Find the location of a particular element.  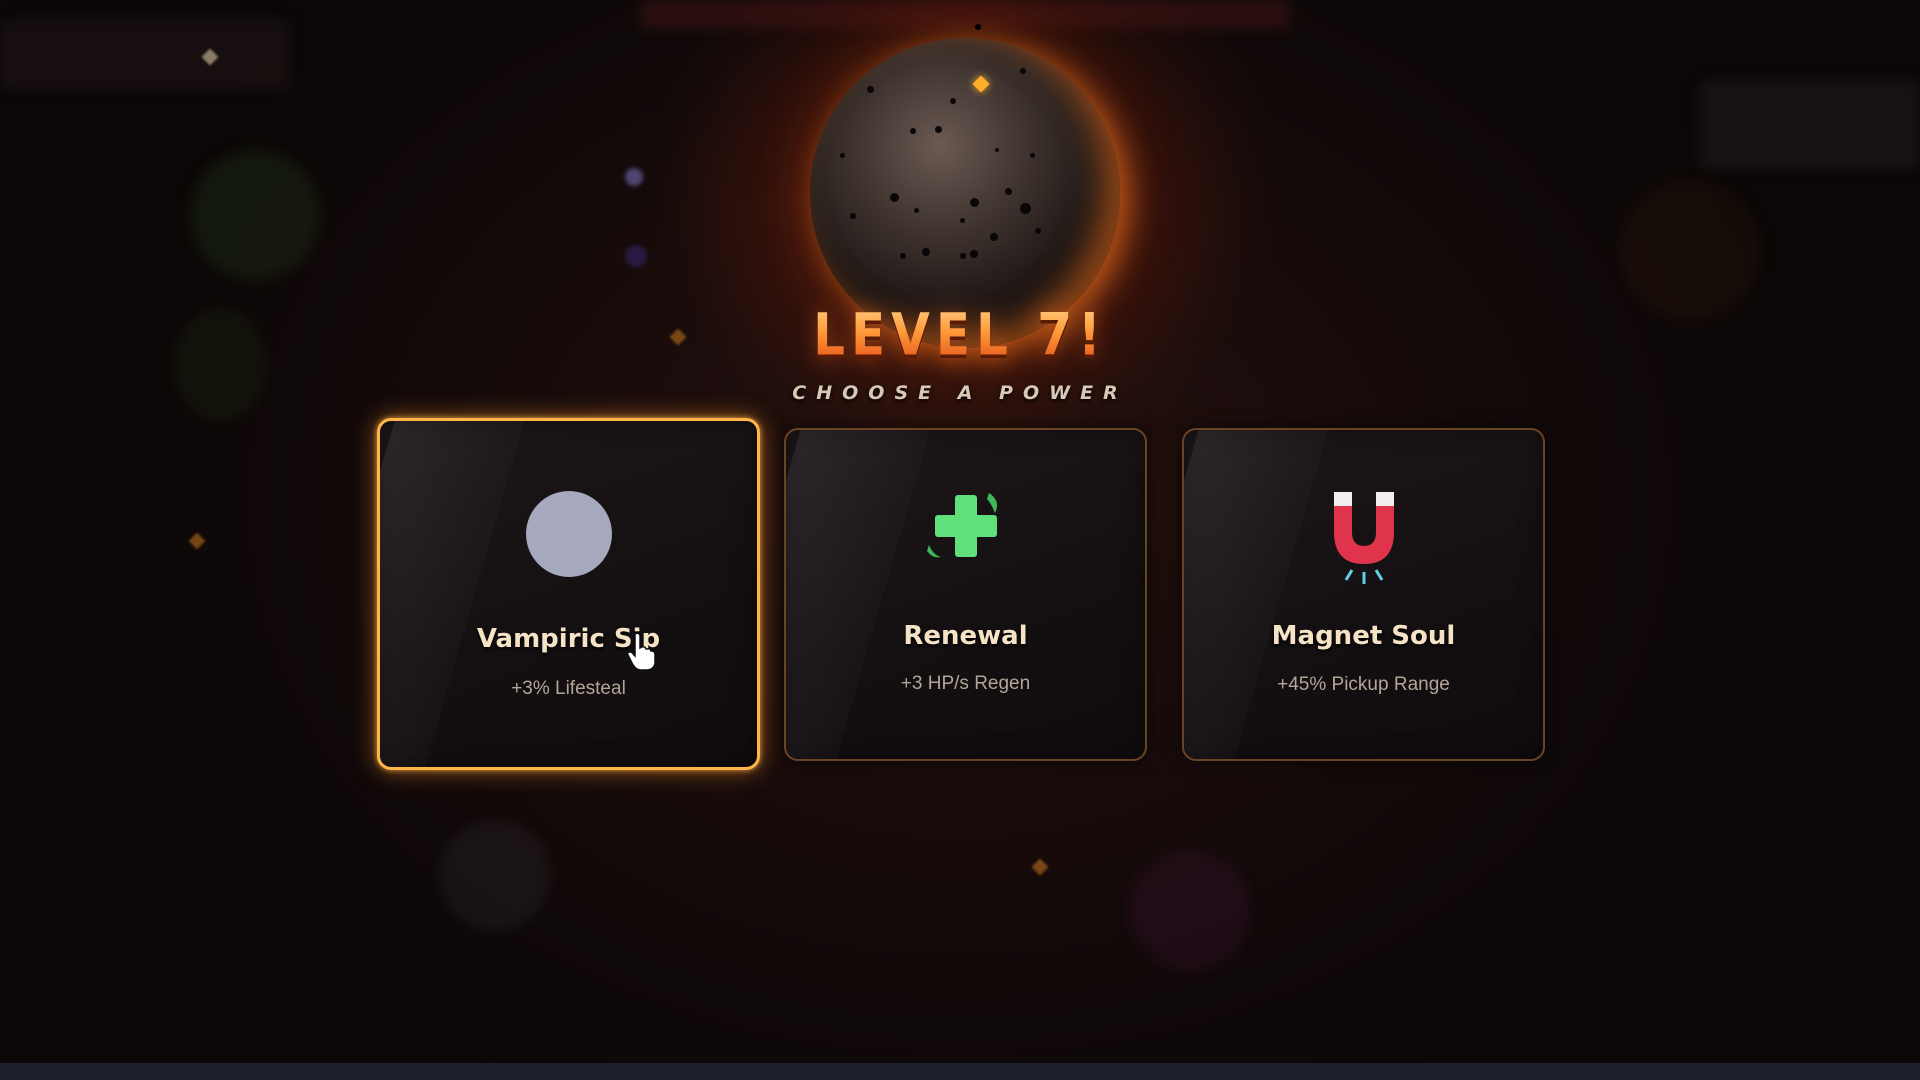

power-name: Renewal is located at coordinates (965, 636).